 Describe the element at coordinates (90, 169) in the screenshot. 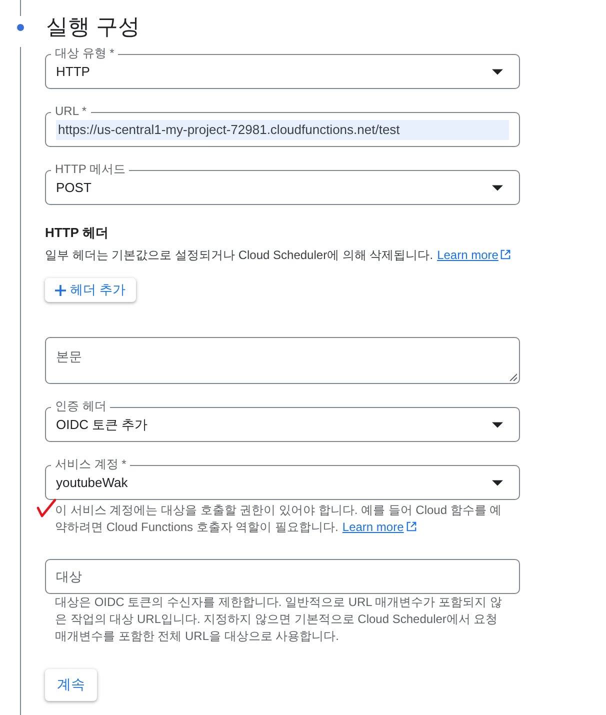

I see `field-label: HTTP 메서드` at that location.